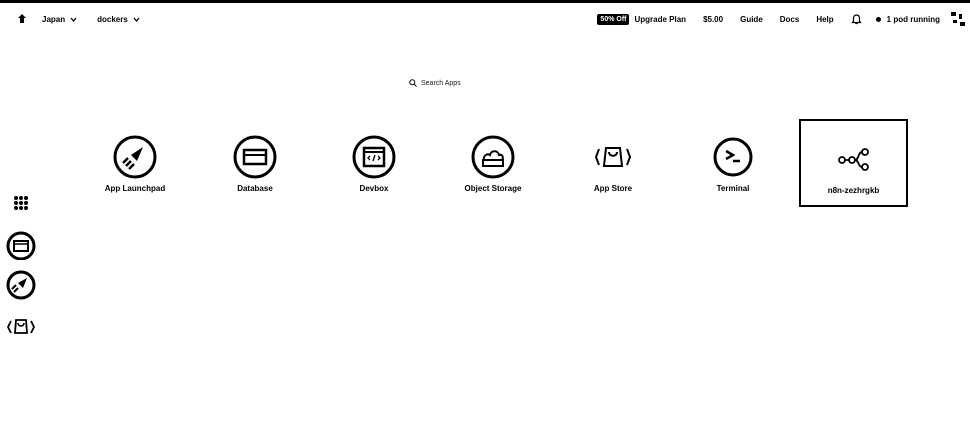  I want to click on pod-status: 1 pod running, so click(907, 19).